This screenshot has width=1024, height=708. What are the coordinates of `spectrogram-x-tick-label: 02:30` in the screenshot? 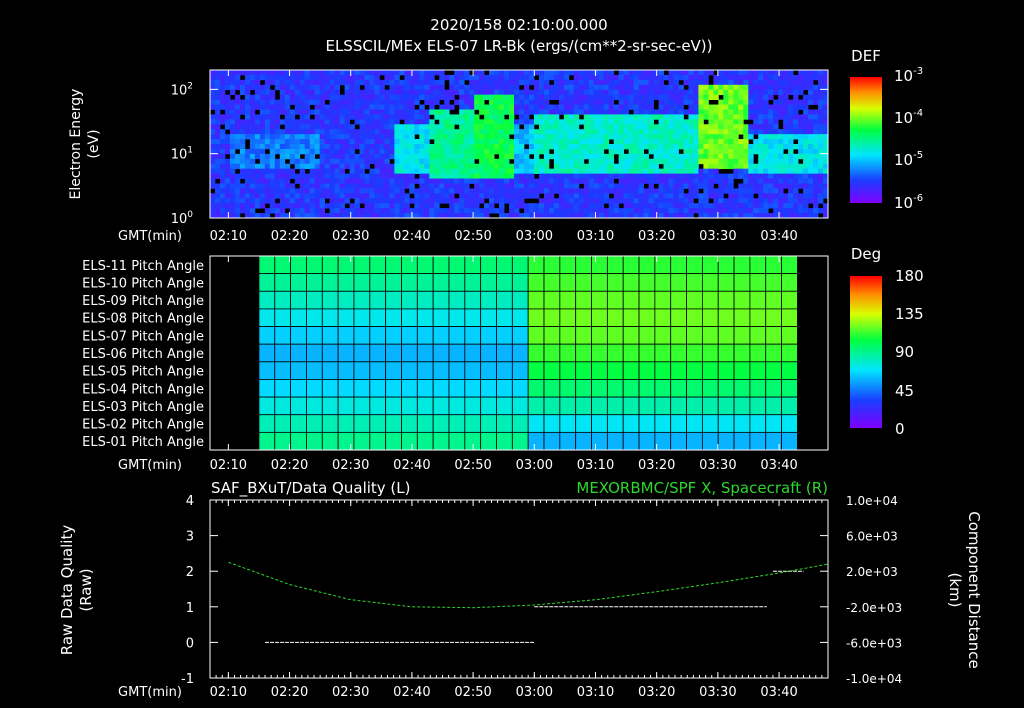 It's located at (350, 236).